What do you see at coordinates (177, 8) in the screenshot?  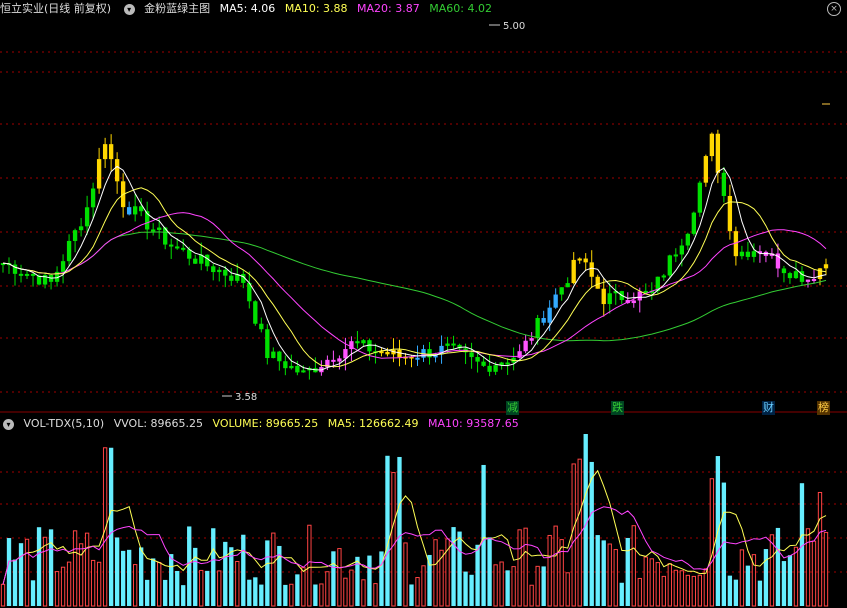 I see `indicator-name: 金粉蓝绿主图` at bounding box center [177, 8].